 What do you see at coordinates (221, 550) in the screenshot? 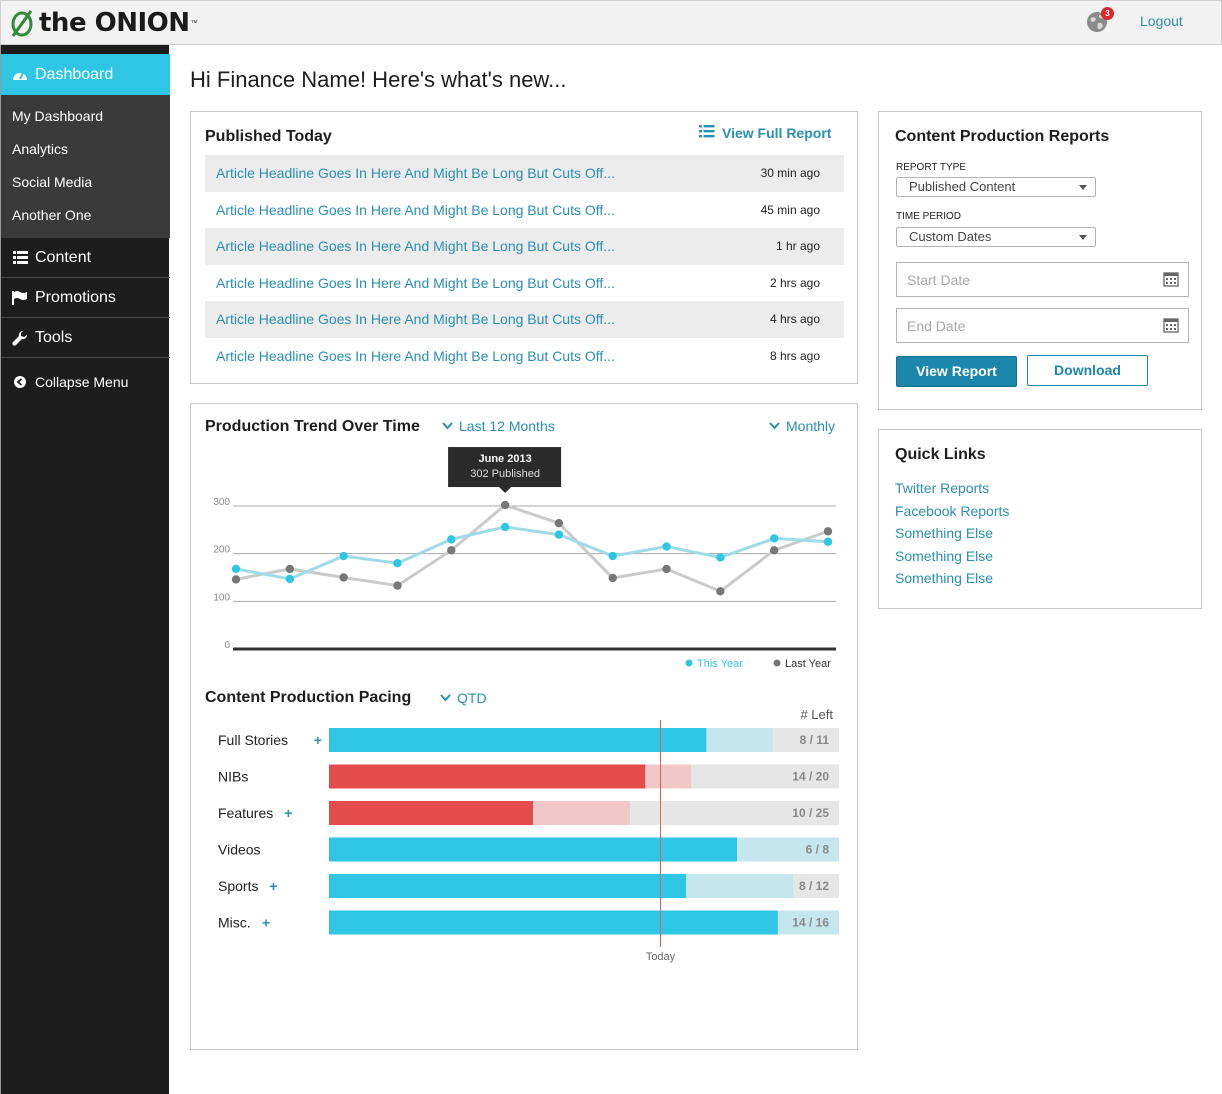
I see `y-tick-label: 200` at bounding box center [221, 550].